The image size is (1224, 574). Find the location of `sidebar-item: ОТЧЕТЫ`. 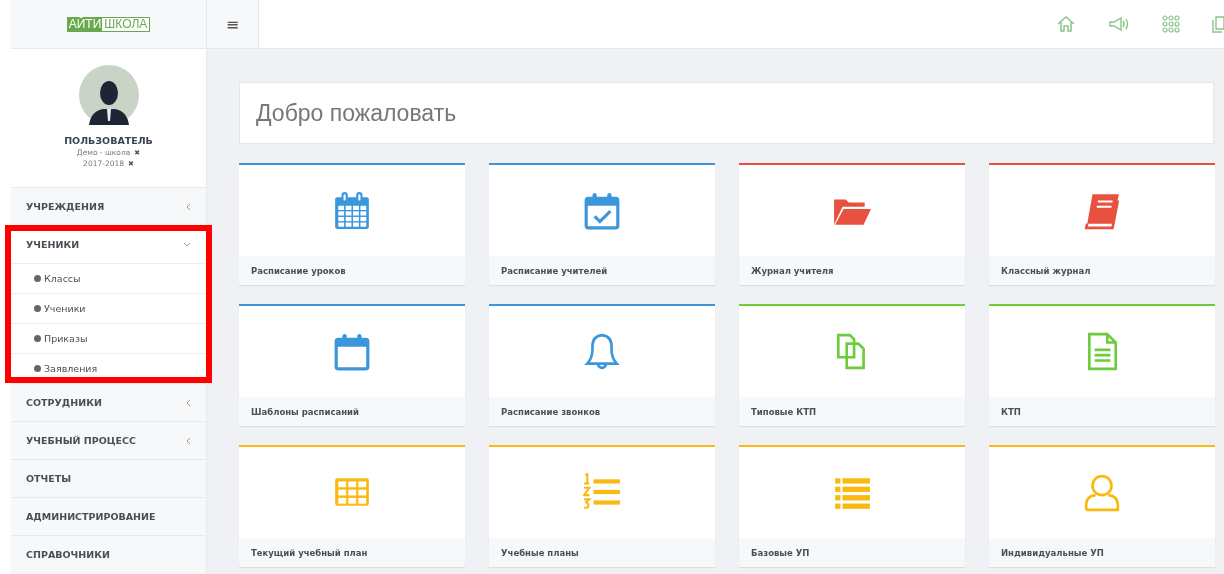

sidebar-item: ОТЧЕТЫ is located at coordinates (108, 478).